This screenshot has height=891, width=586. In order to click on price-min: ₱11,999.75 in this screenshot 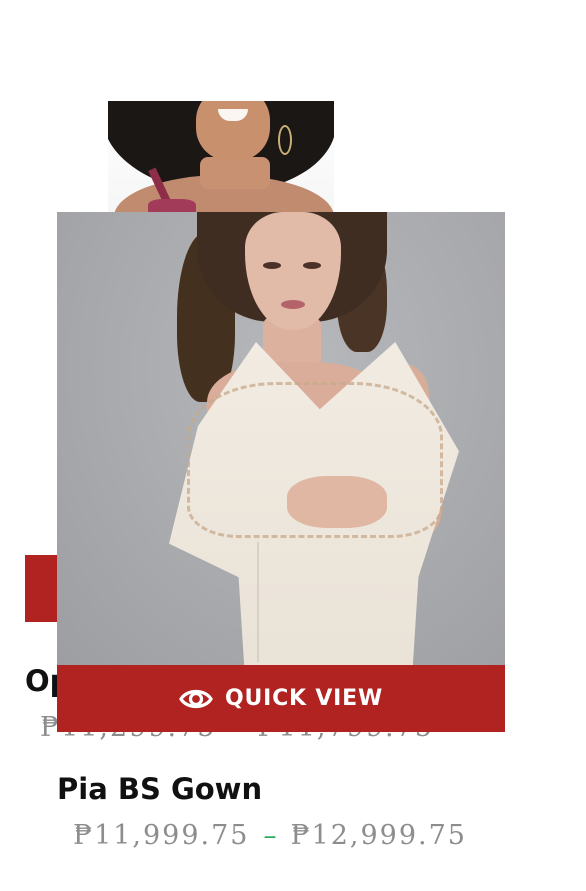, I will do `click(161, 835)`.